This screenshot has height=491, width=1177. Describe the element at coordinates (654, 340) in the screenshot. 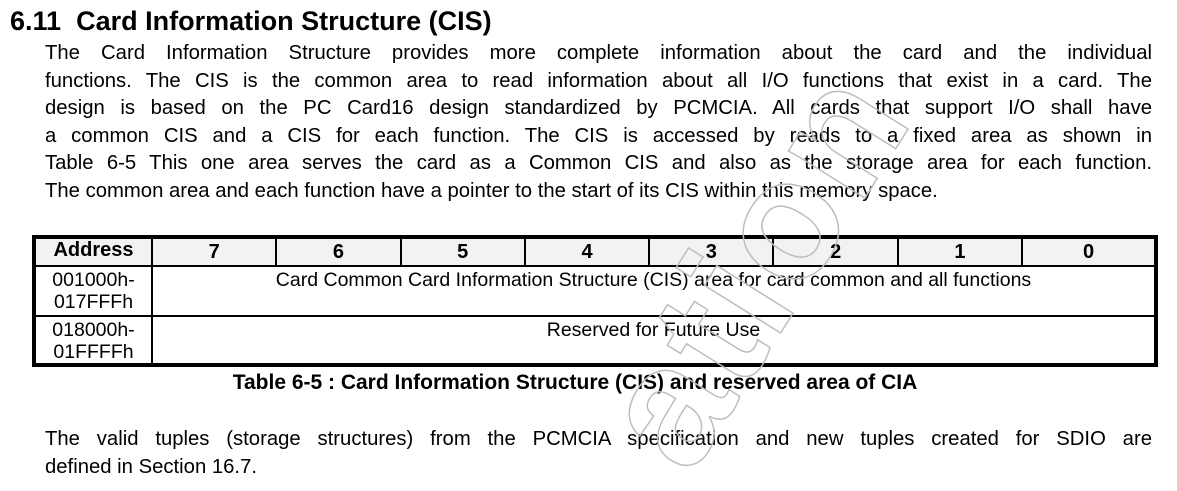

I see `content-cell: Reserved for Future Use` at that location.